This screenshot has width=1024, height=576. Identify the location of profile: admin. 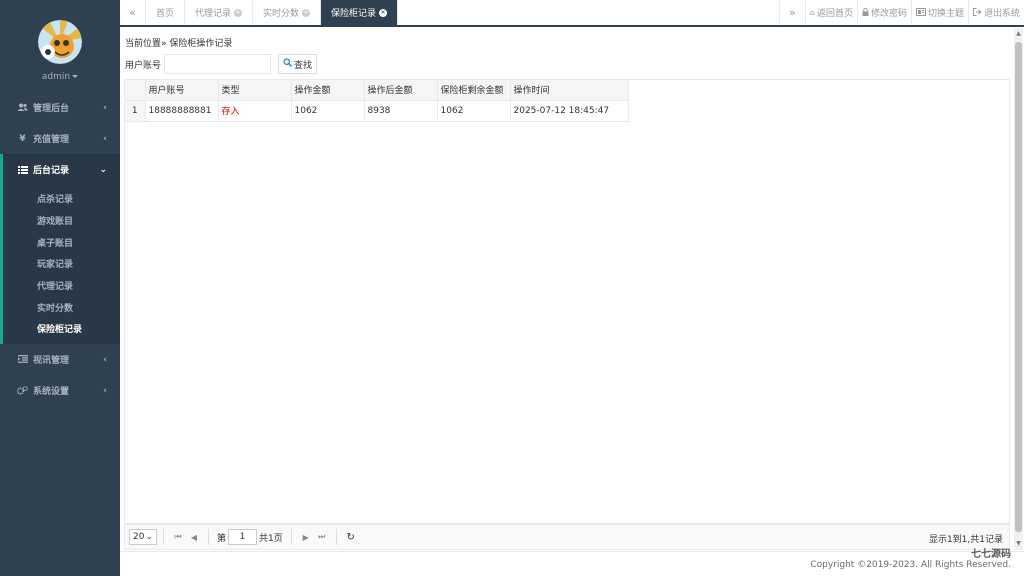
(60, 46).